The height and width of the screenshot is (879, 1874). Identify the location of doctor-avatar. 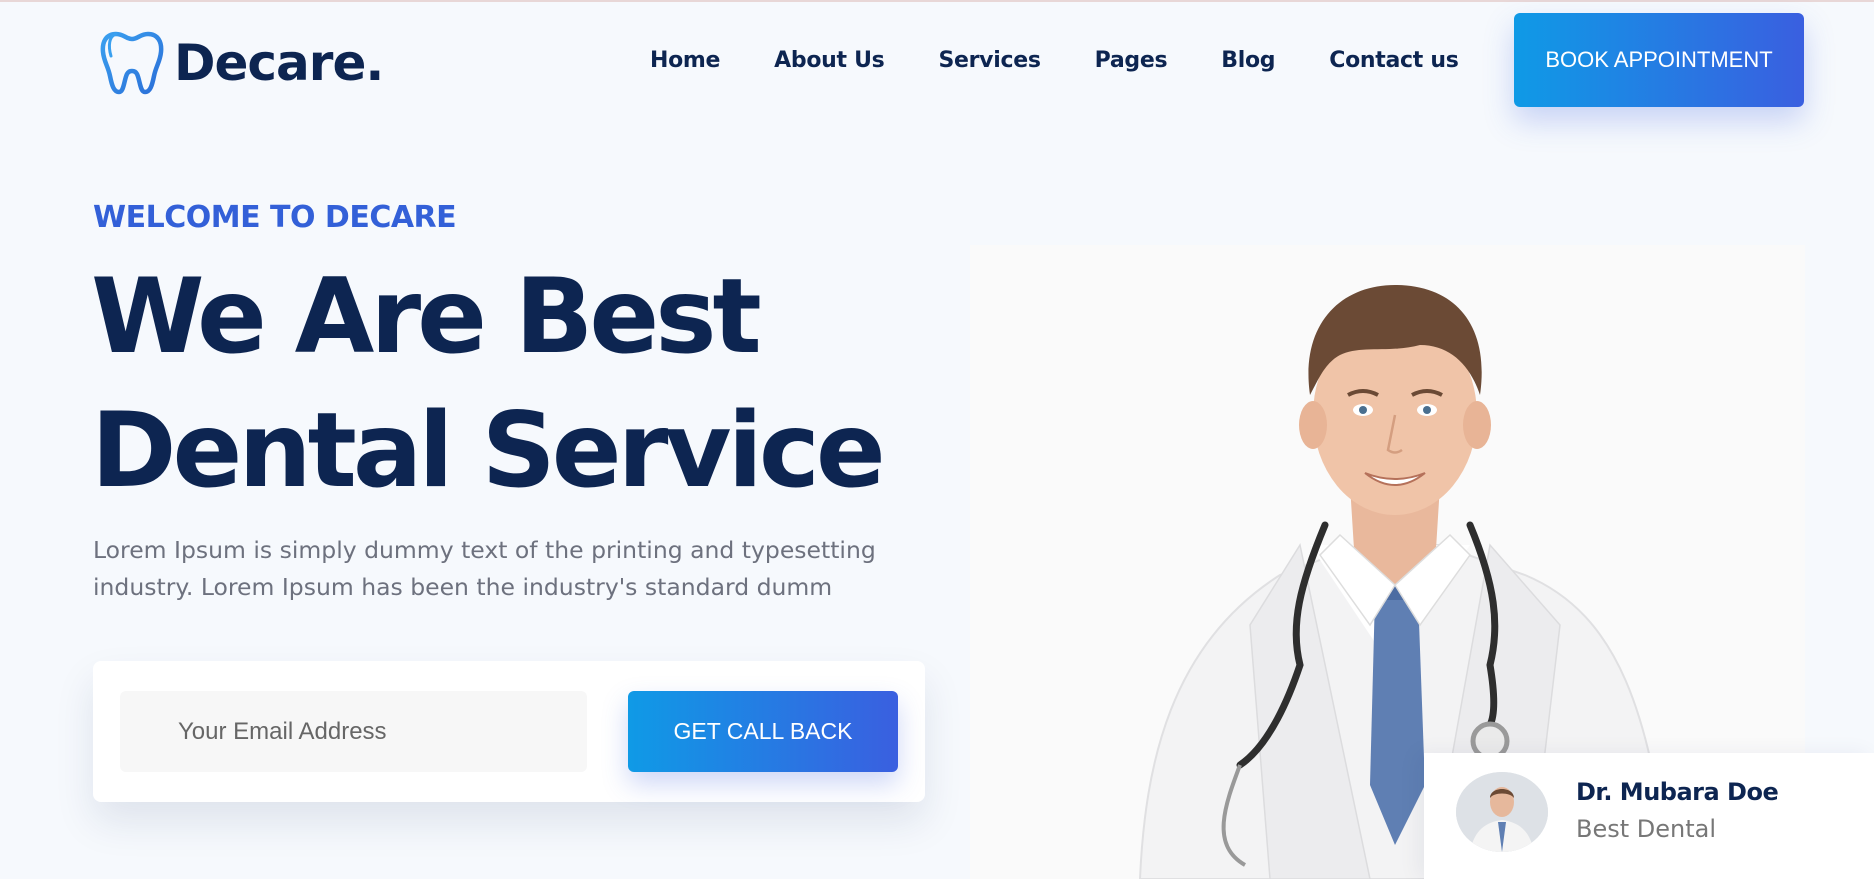
(1502, 812).